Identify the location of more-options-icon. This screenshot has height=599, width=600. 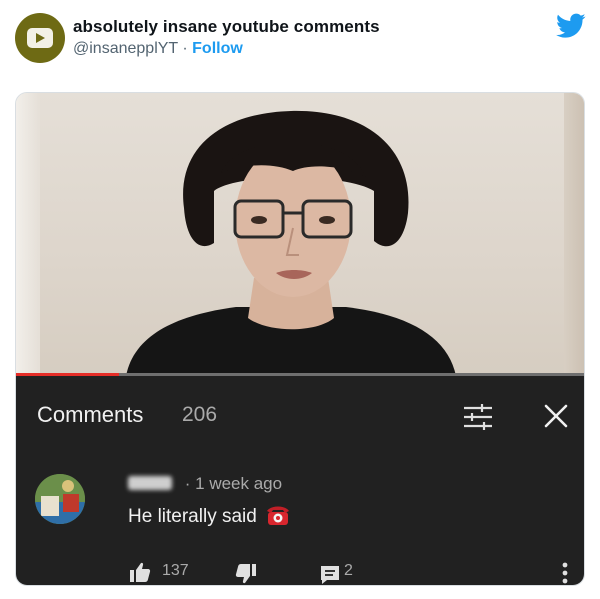
(565, 573).